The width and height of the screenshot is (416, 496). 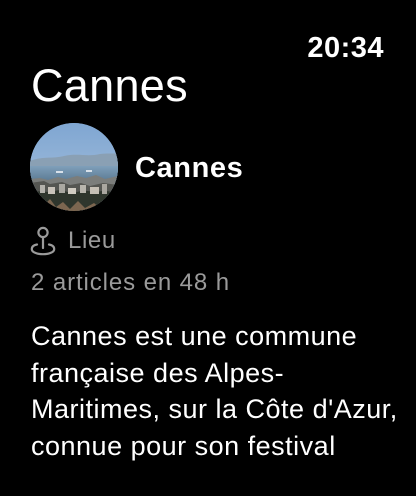 What do you see at coordinates (345, 48) in the screenshot?
I see `status-time: 20:34` at bounding box center [345, 48].